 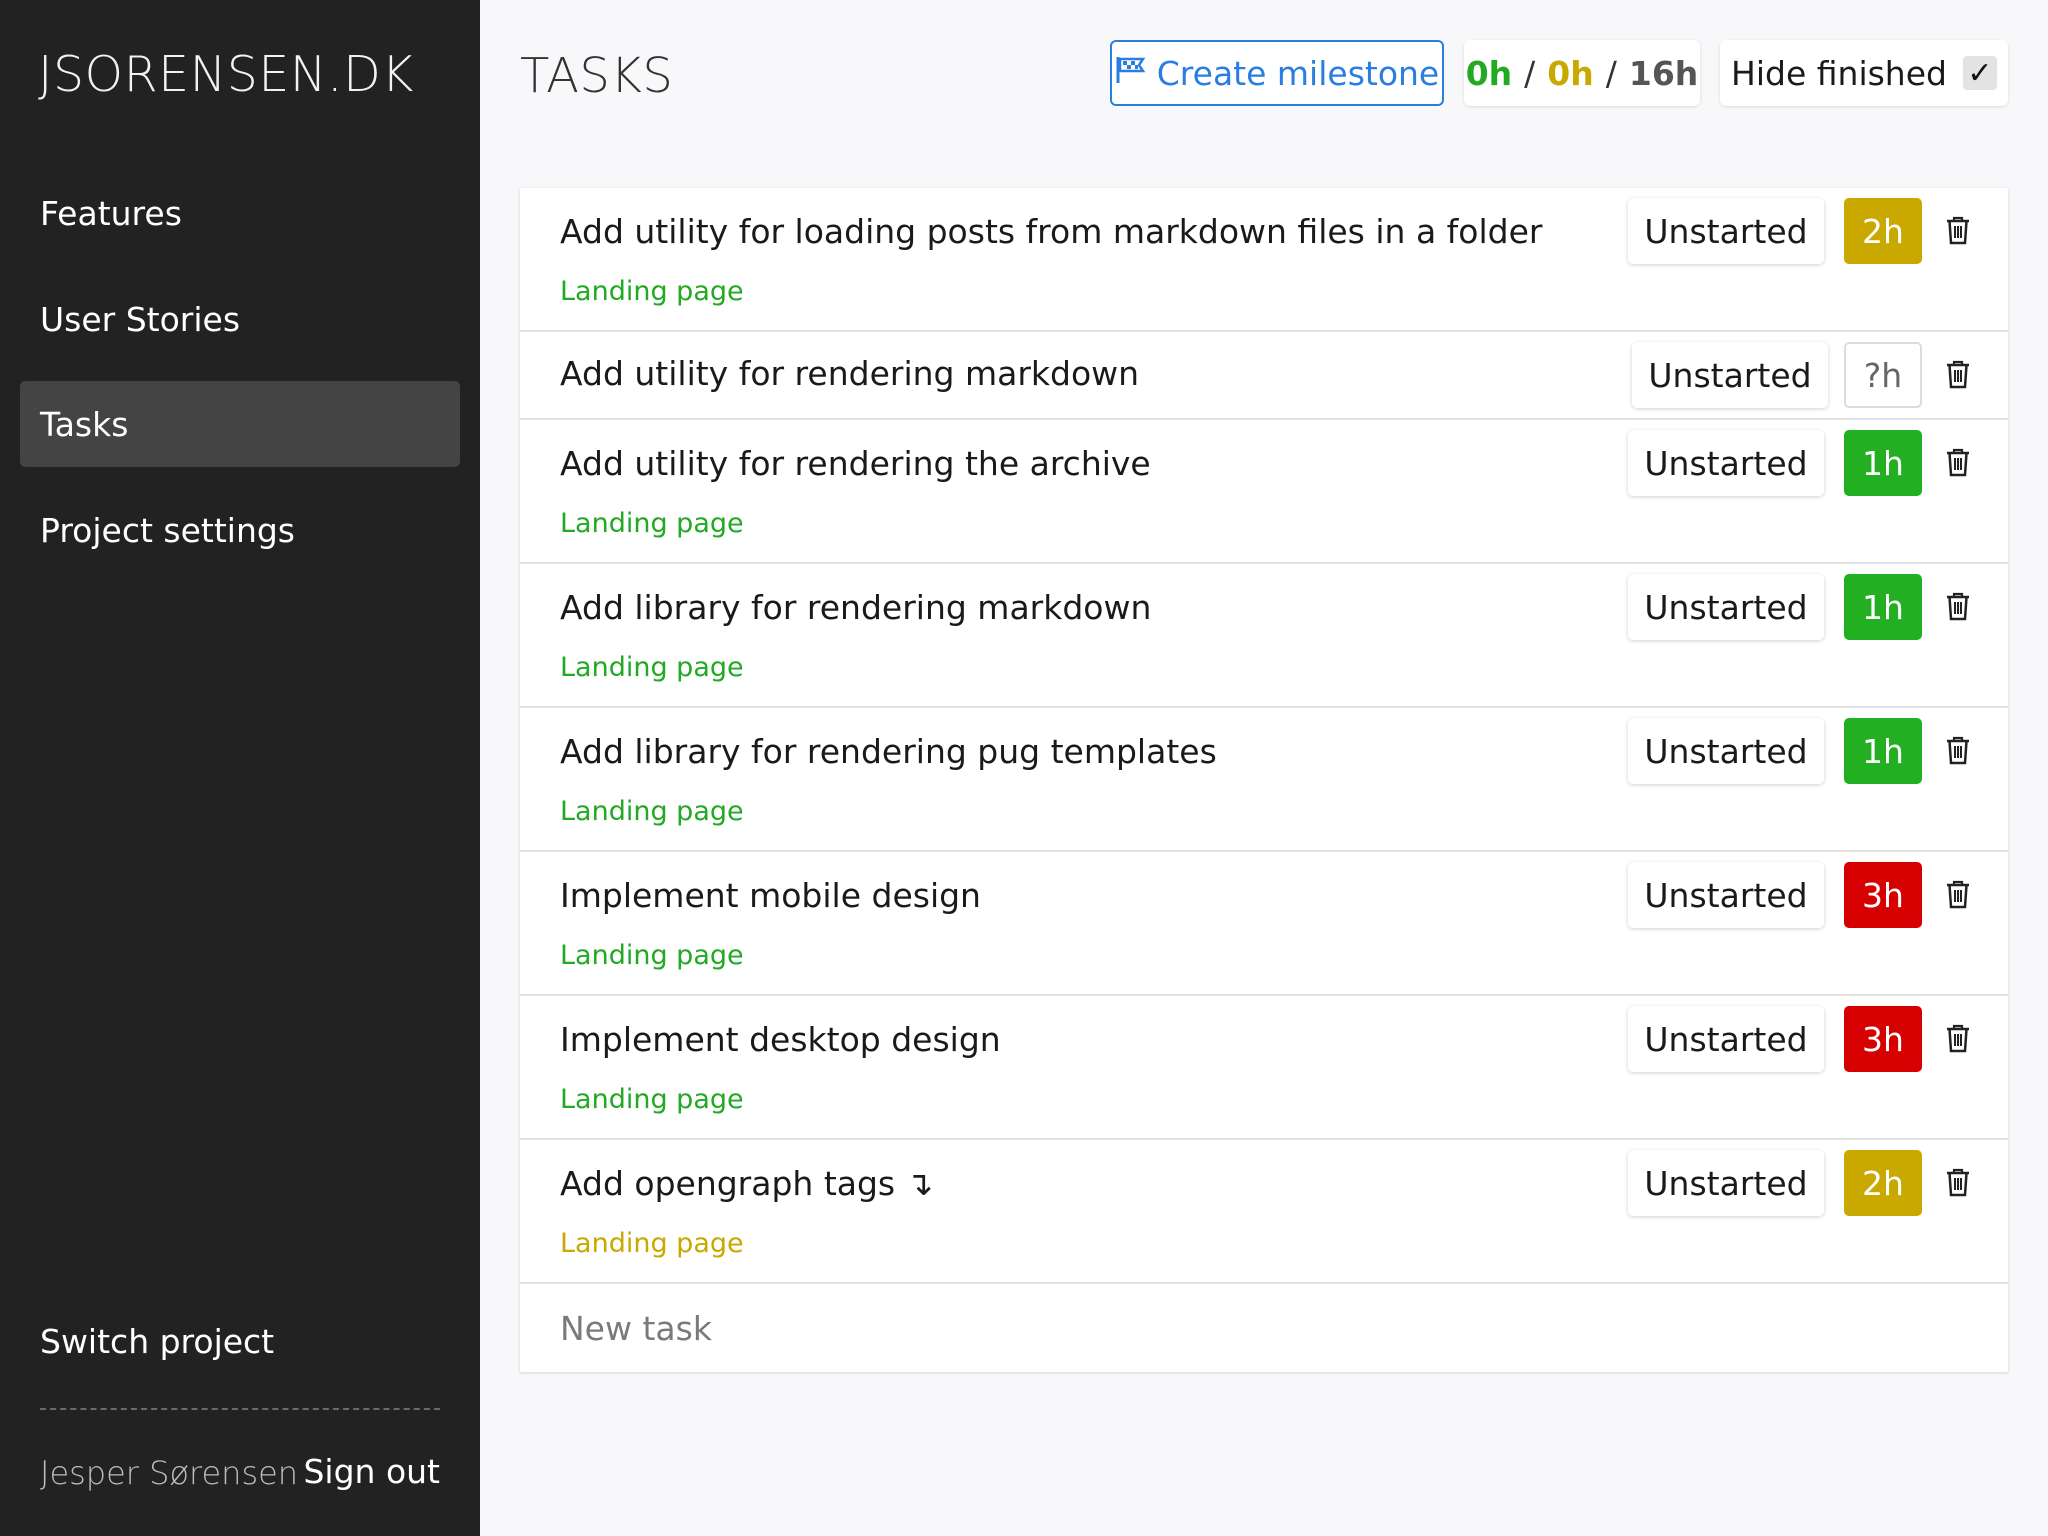 I want to click on nav-item-label: Tasks, so click(x=84, y=424).